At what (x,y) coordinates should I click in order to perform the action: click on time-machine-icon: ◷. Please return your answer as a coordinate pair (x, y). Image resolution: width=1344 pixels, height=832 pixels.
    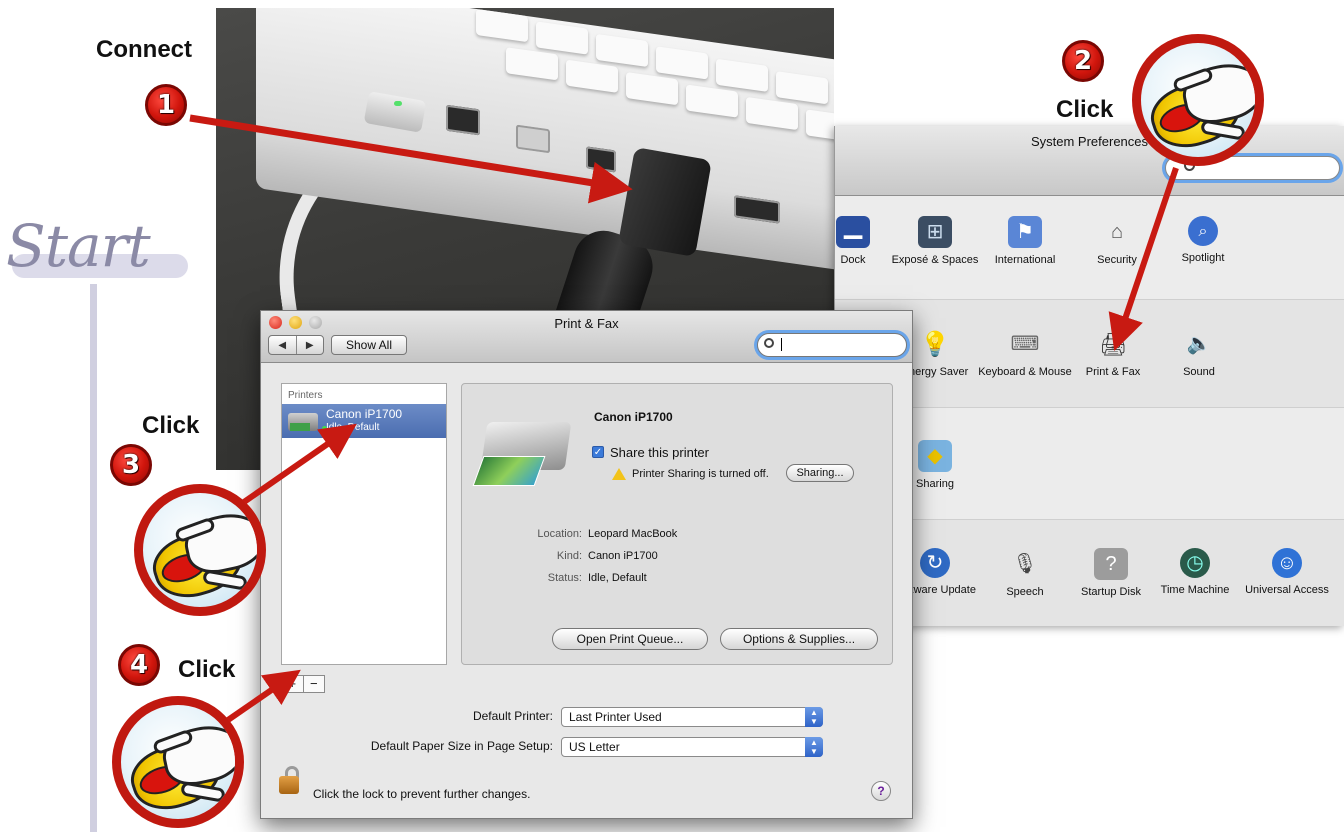
    Looking at the image, I should click on (1195, 563).